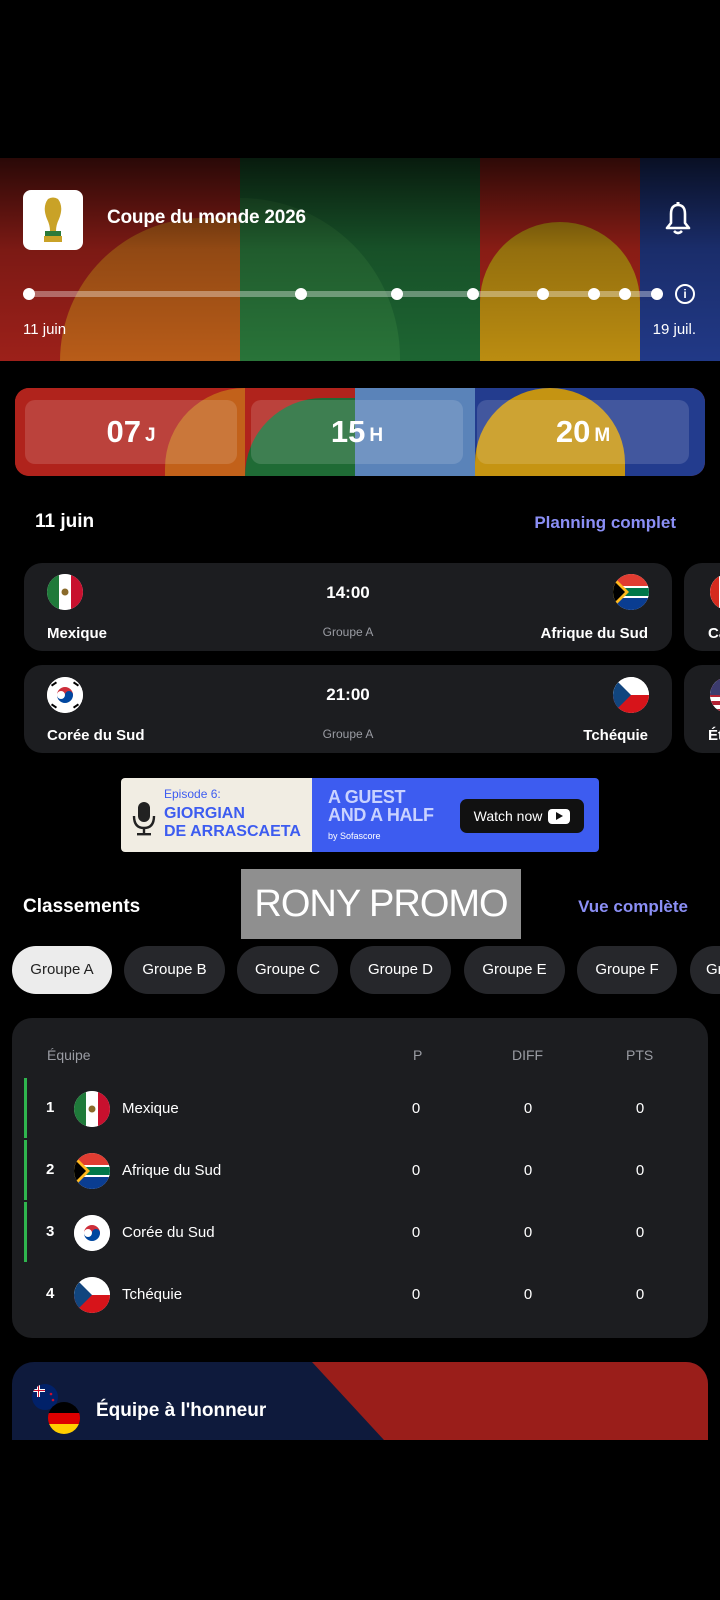  I want to click on column-header-team: Équipe, so click(69, 1055).